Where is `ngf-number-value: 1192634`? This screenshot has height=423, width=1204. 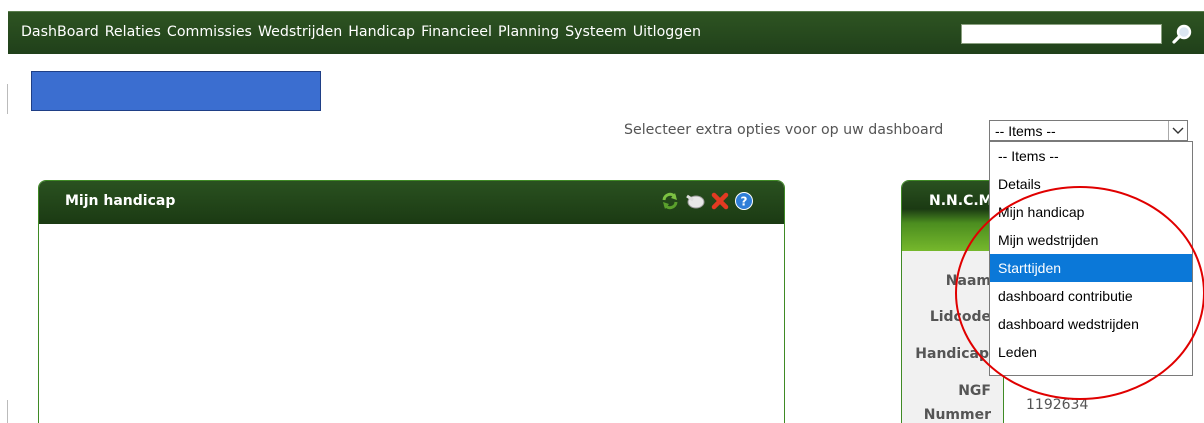 ngf-number-value: 1192634 is located at coordinates (1057, 405).